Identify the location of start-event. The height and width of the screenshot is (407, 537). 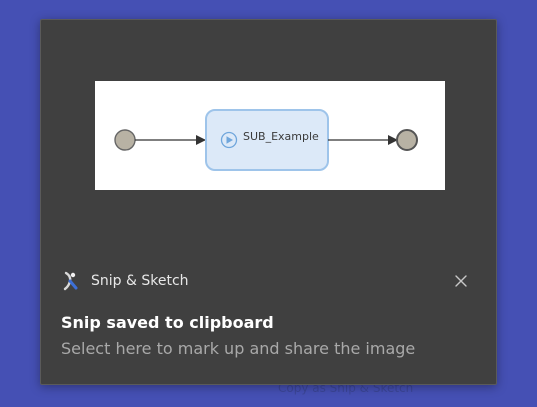
(125, 140).